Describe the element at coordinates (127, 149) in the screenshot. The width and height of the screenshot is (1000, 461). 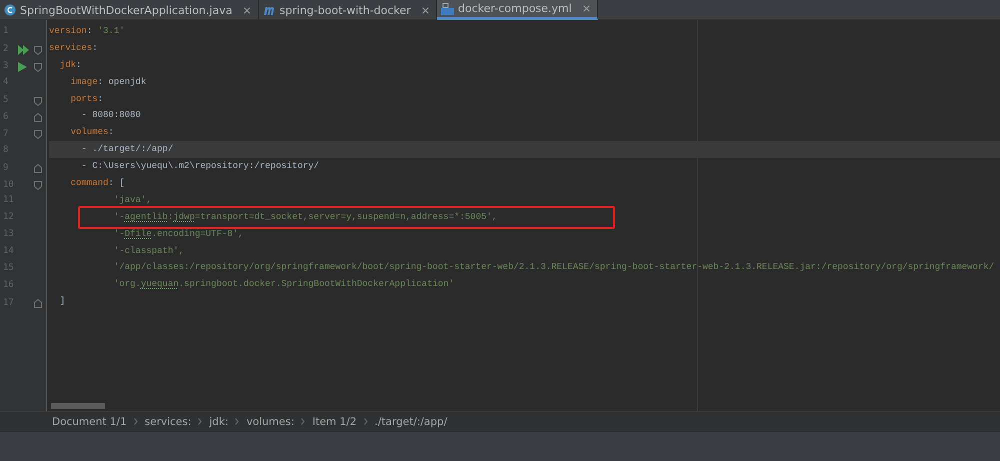
I see `code-line: - ./target/:/app/` at that location.